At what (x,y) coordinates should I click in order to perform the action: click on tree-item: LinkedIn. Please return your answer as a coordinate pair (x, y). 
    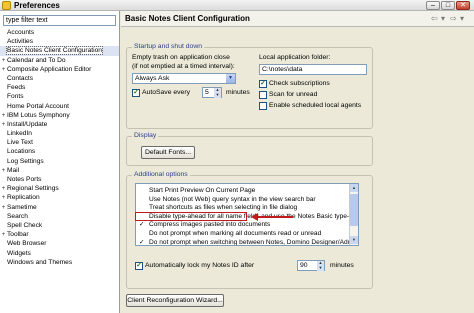
    Looking at the image, I should click on (59, 133).